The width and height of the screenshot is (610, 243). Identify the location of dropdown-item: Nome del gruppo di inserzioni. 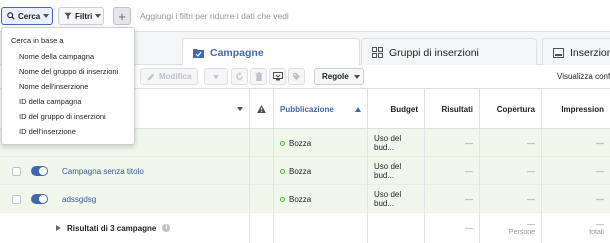
(68, 71).